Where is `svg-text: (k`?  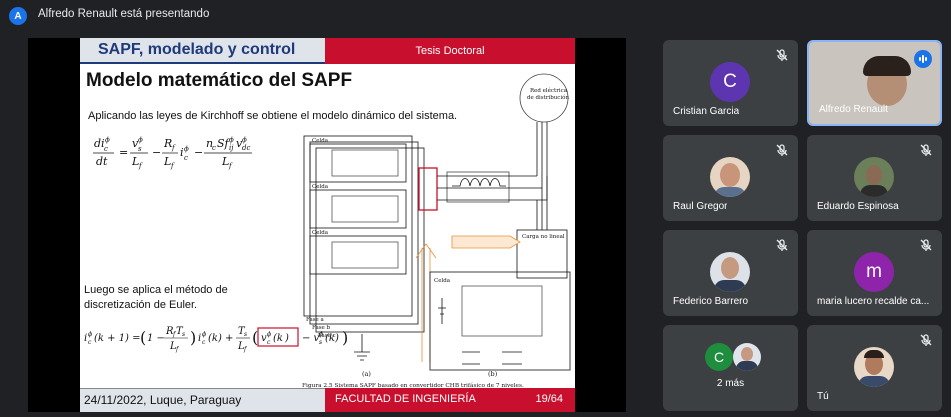
svg-text: (k is located at coordinates (278, 338).